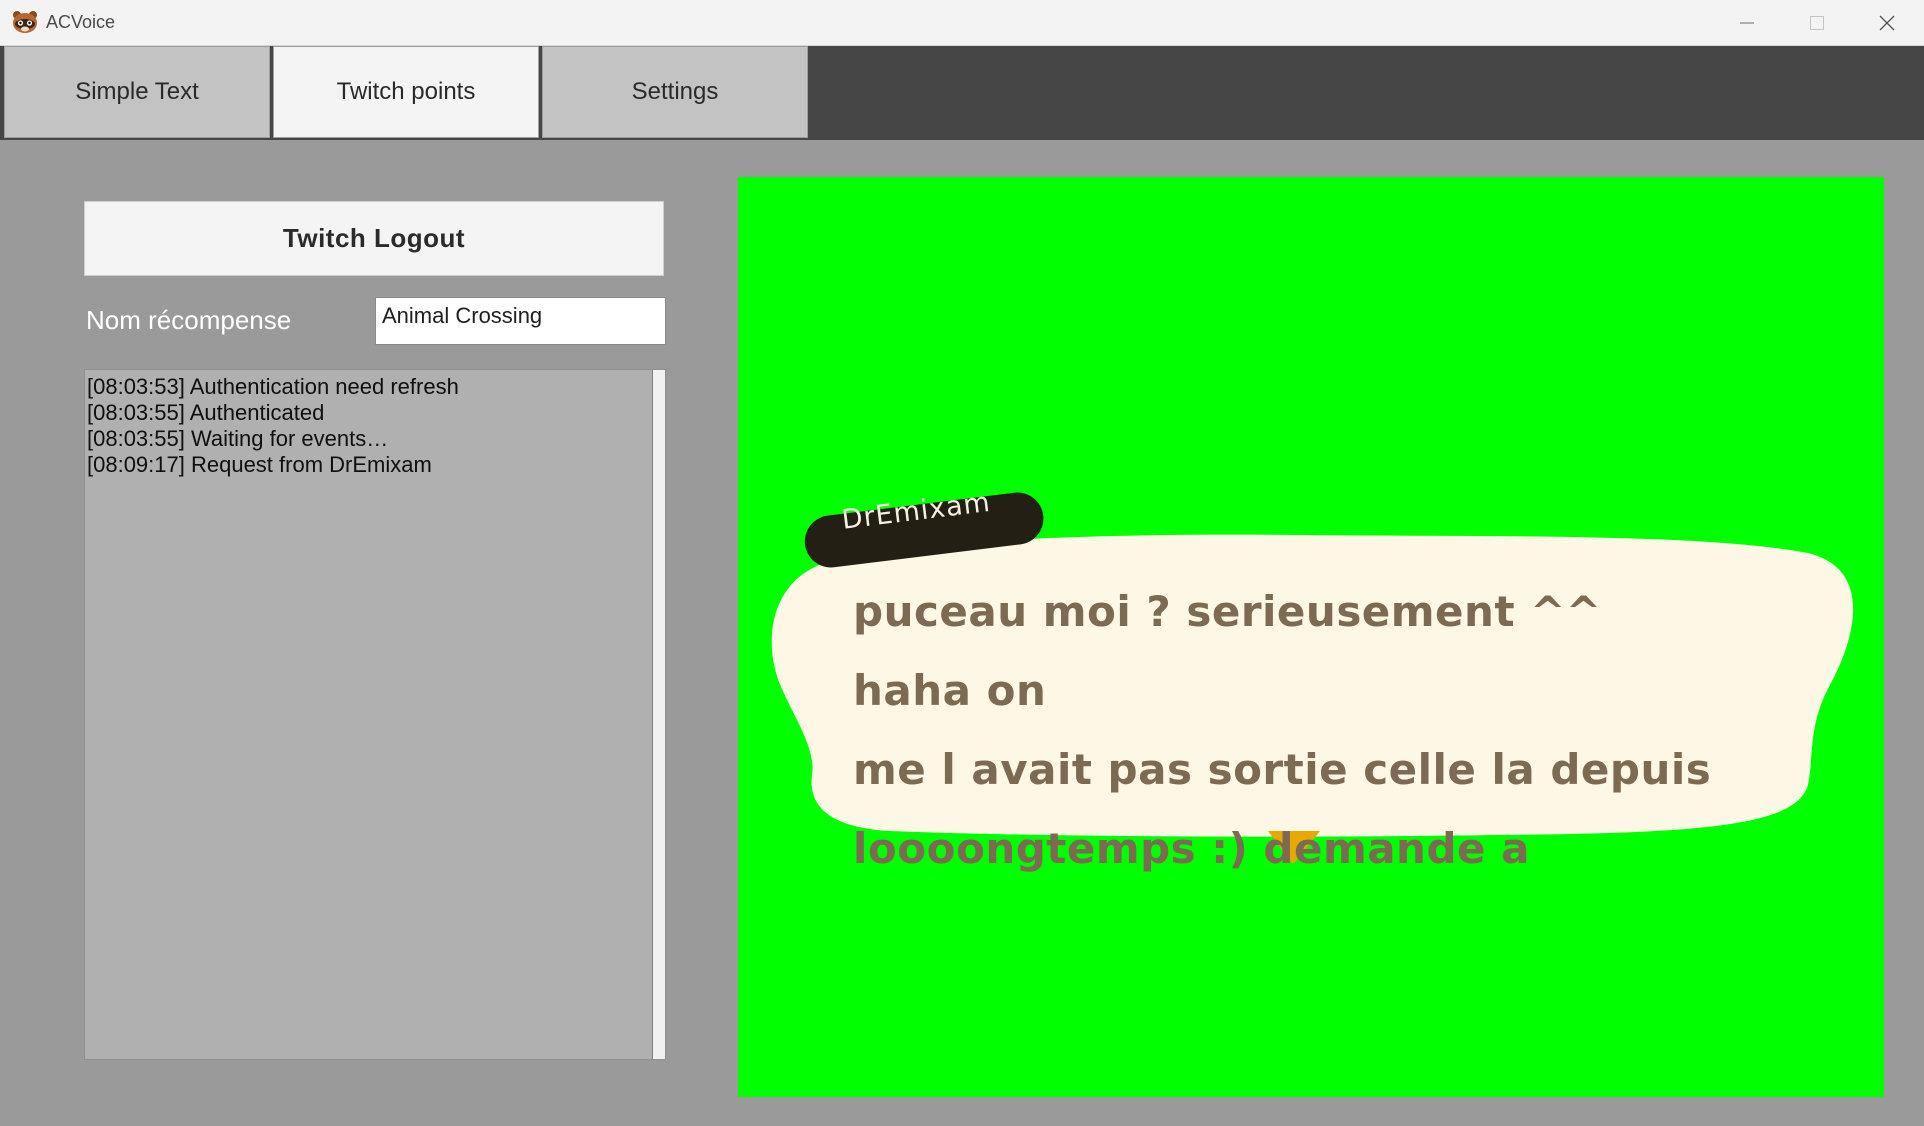 The width and height of the screenshot is (1924, 1126). I want to click on maximize-button, so click(1817, 22).